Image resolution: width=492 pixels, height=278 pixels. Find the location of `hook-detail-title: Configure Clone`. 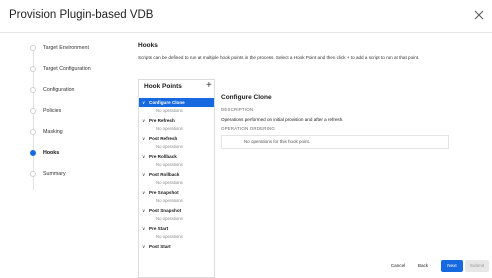

hook-detail-title: Configure Clone is located at coordinates (246, 97).